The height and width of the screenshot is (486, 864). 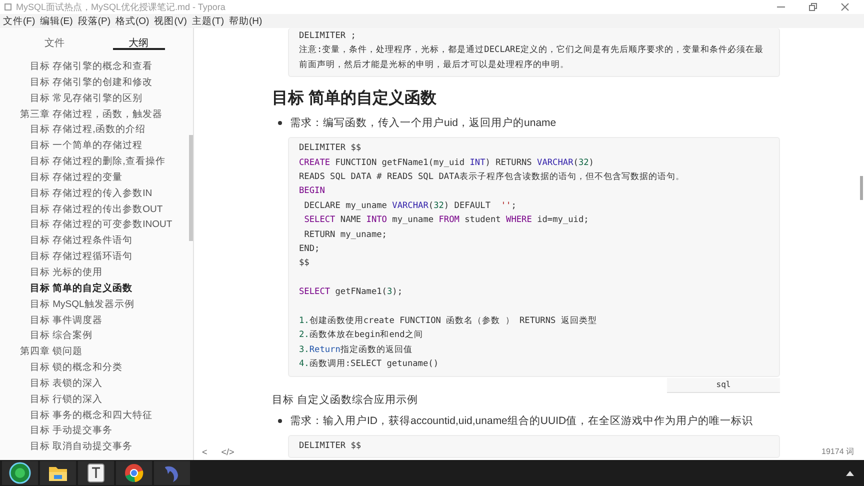 I want to click on status-button: <, so click(x=205, y=451).